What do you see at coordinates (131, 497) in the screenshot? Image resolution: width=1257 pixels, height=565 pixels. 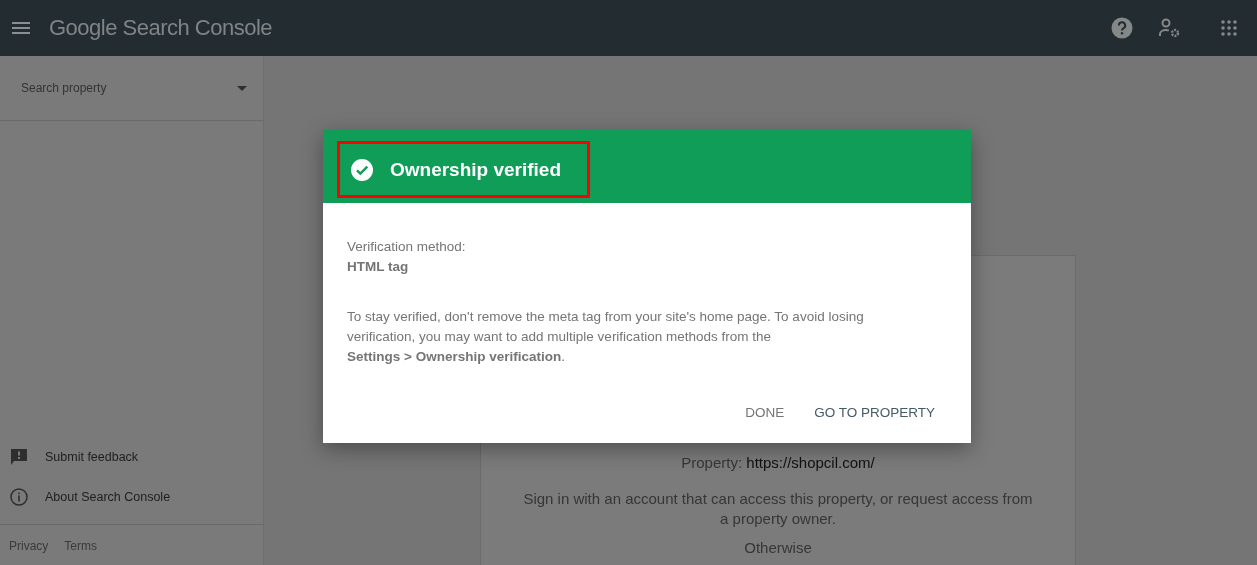 I see `sidebar-item: About Search Console` at bounding box center [131, 497].